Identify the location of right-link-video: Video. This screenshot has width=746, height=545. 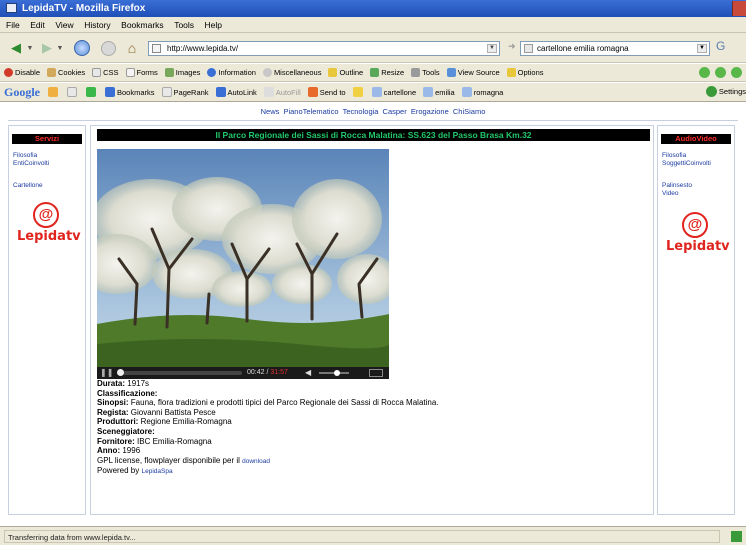
(670, 194).